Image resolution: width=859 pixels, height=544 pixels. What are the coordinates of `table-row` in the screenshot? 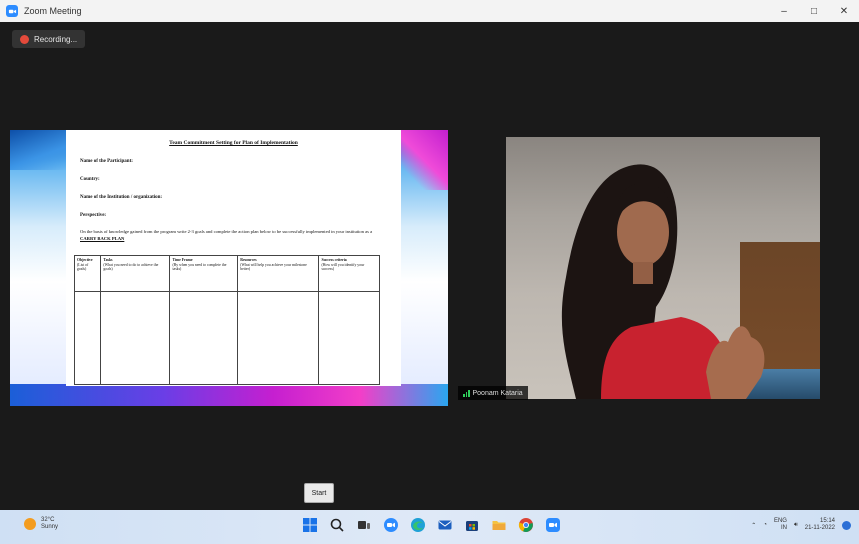 It's located at (226, 338).